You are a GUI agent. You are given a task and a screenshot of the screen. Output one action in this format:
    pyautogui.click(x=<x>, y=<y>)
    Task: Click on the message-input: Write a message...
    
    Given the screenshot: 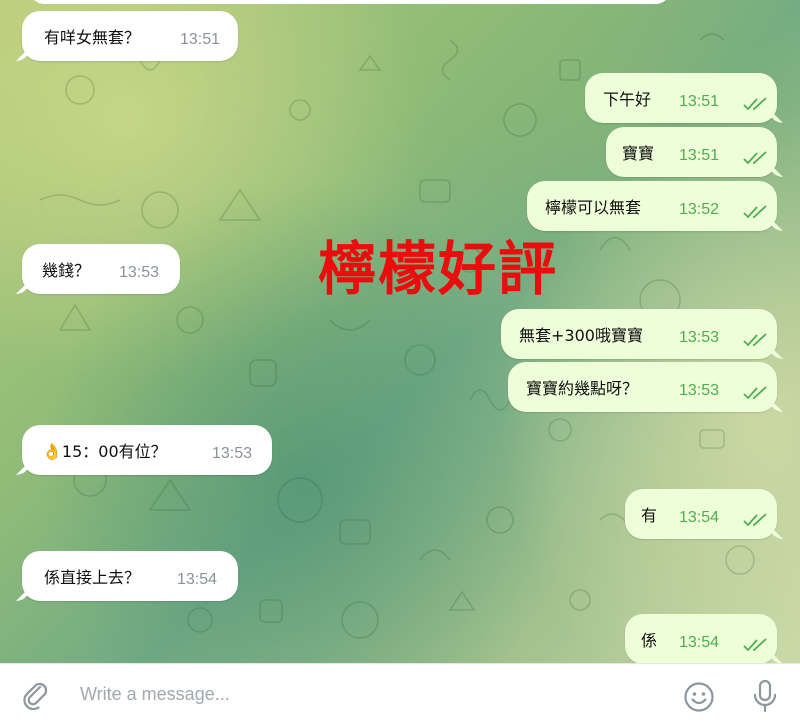 What is the action you would take?
    pyautogui.click(x=155, y=694)
    